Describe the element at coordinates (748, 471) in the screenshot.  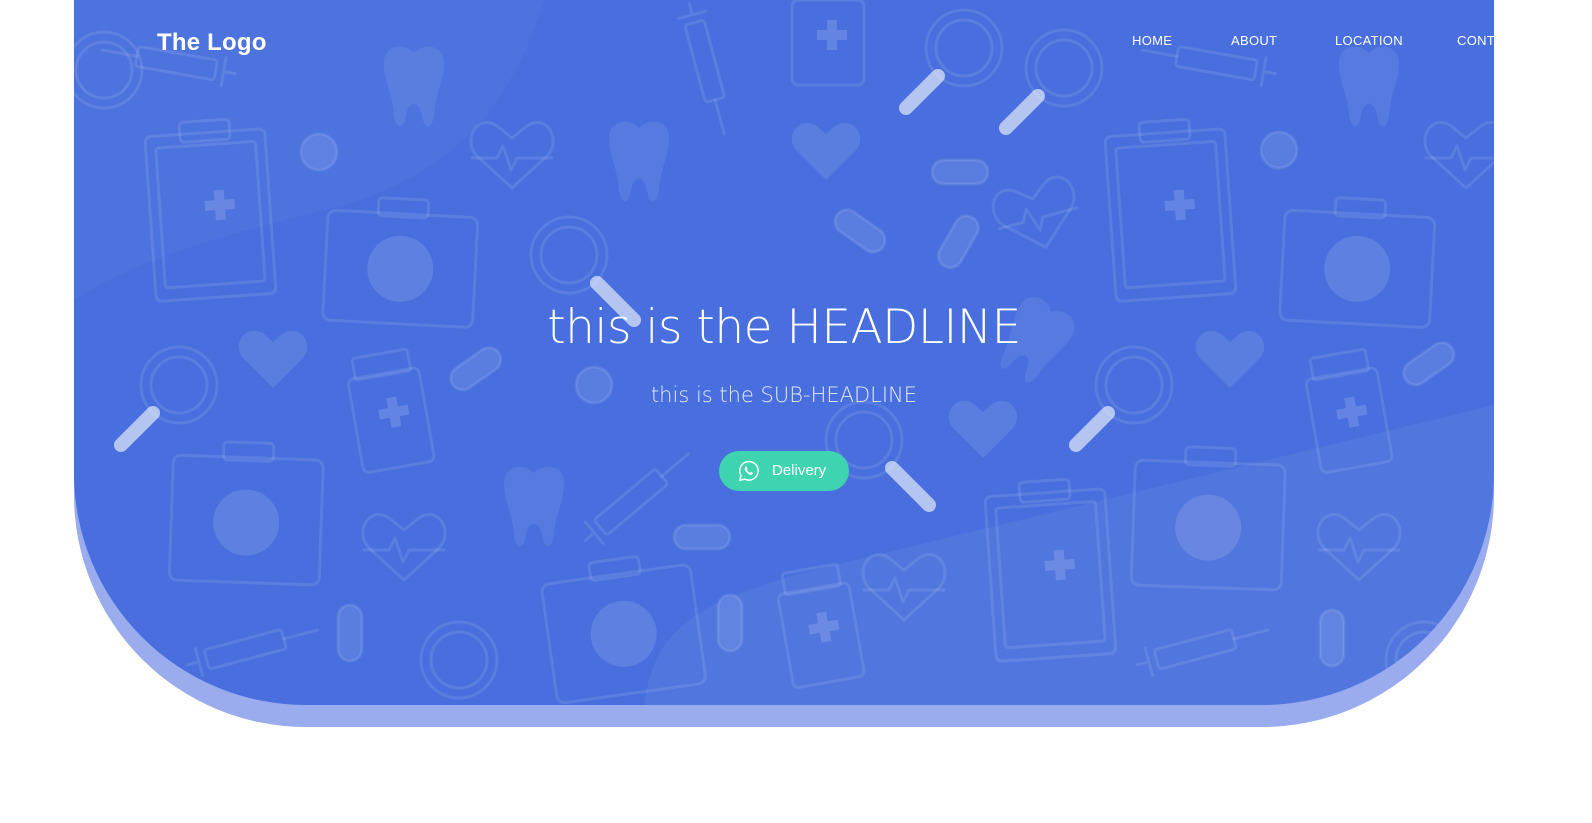
I see `whatsapp-icon` at that location.